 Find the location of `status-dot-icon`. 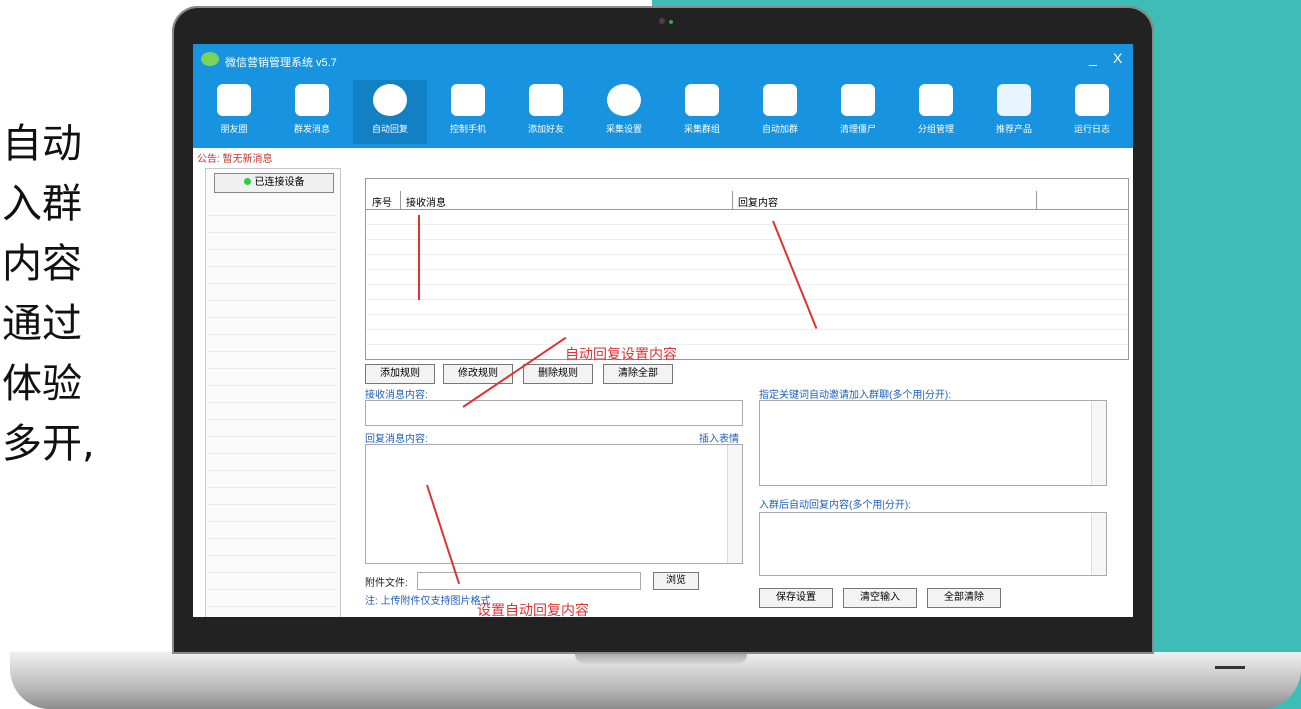

status-dot-icon is located at coordinates (247, 181).